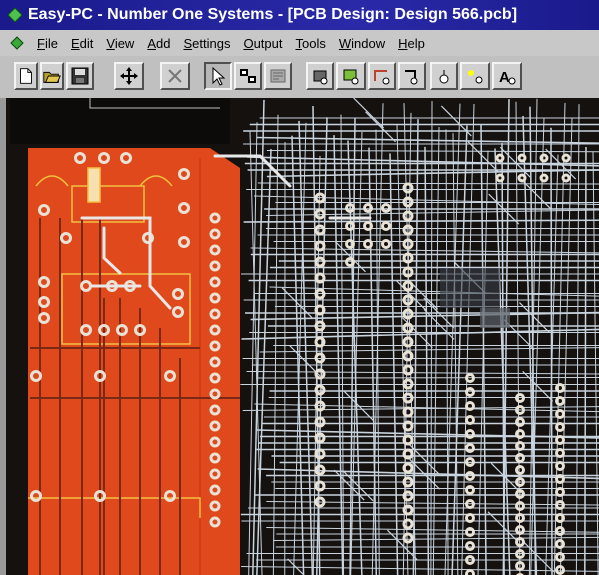 The height and width of the screenshot is (575, 599). What do you see at coordinates (47, 43) in the screenshot?
I see `menu-file: File` at bounding box center [47, 43].